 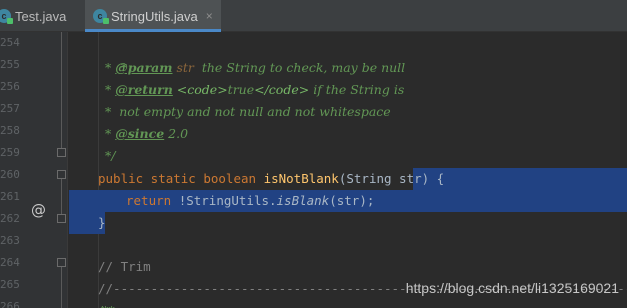 I want to click on code-line: *, so click(x=124, y=67).